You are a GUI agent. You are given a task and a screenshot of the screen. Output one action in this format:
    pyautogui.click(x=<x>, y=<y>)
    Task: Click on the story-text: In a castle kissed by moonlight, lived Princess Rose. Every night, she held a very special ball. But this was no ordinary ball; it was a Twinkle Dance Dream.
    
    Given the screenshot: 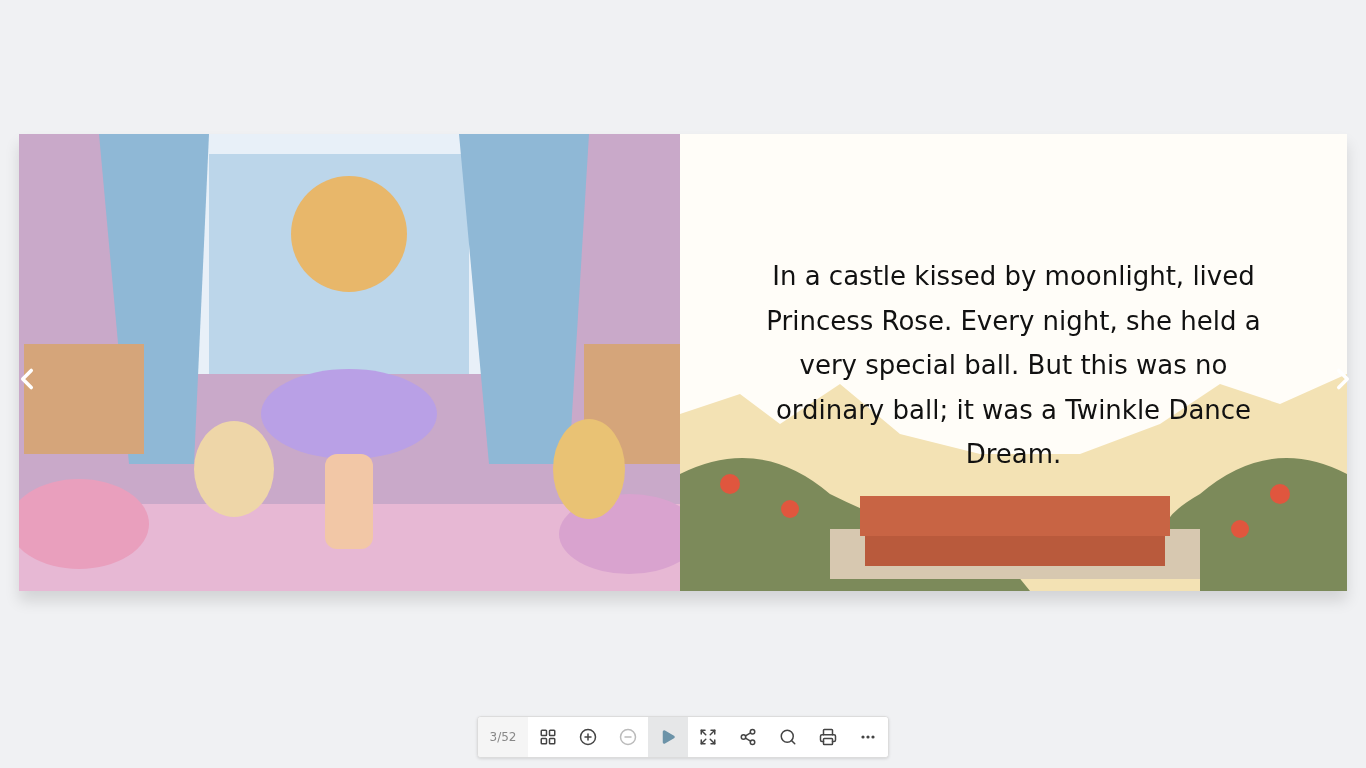 What is the action you would take?
    pyautogui.click(x=1013, y=365)
    